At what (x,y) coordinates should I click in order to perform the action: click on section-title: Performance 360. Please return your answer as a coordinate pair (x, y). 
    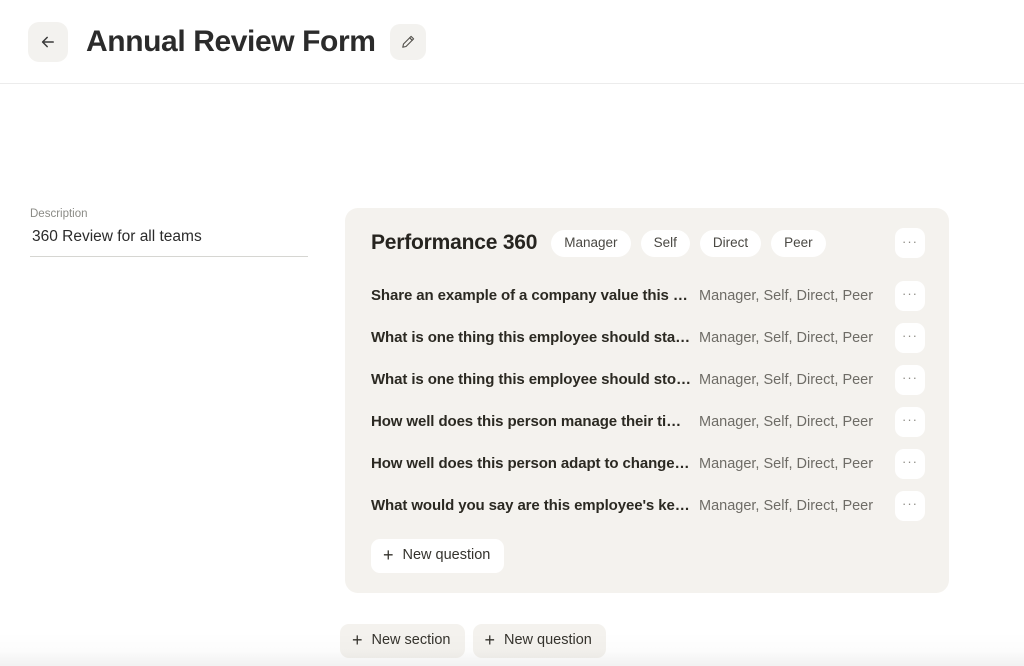
    Looking at the image, I should click on (454, 243).